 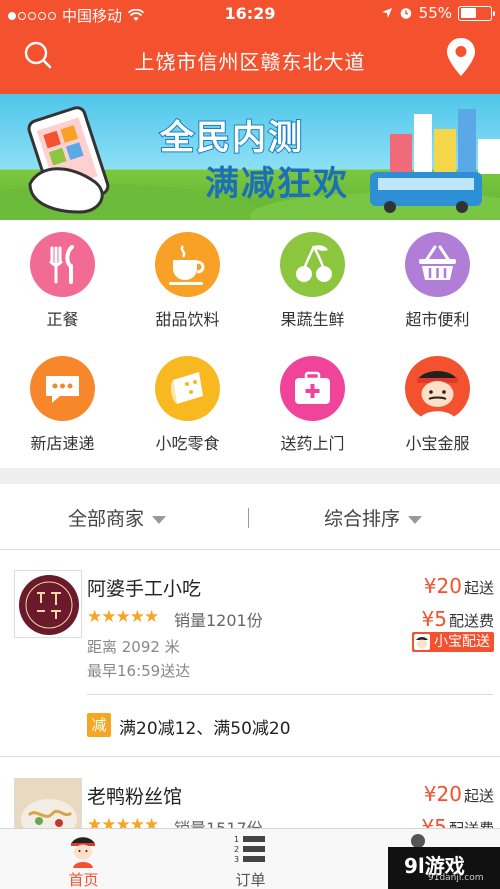 I want to click on section-divider, so click(x=250, y=476).